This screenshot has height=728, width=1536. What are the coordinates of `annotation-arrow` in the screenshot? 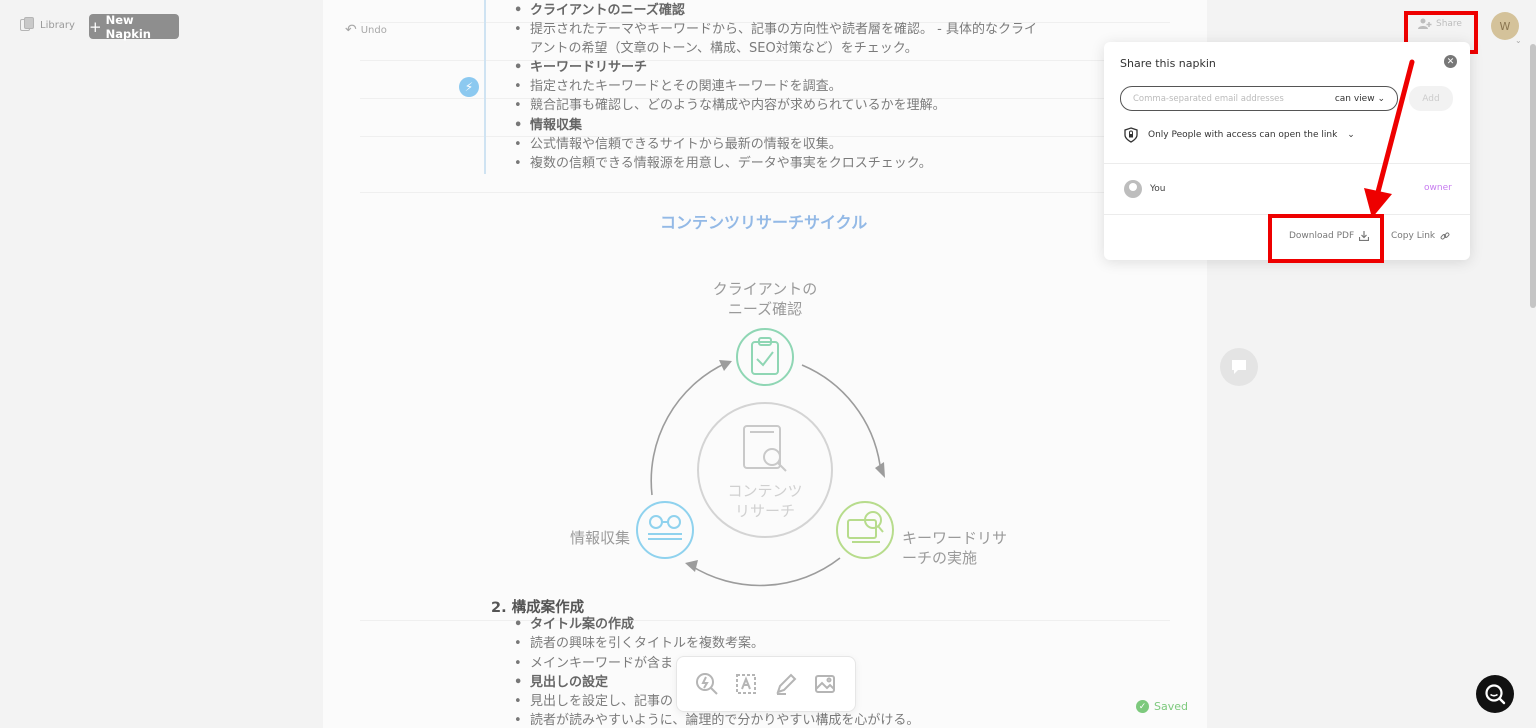 It's located at (1389, 138).